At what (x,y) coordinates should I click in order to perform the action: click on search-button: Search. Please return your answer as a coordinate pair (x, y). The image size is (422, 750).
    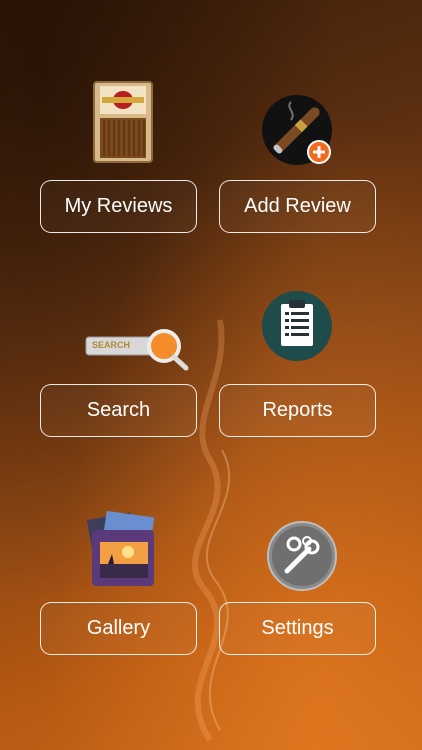
    Looking at the image, I should click on (118, 410).